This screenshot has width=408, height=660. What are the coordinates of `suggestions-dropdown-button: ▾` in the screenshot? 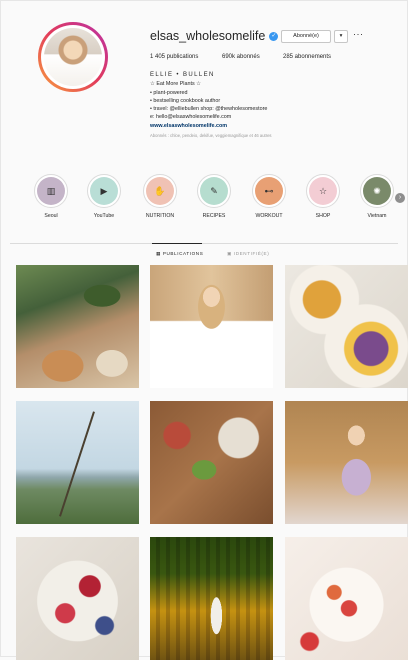 It's located at (341, 36).